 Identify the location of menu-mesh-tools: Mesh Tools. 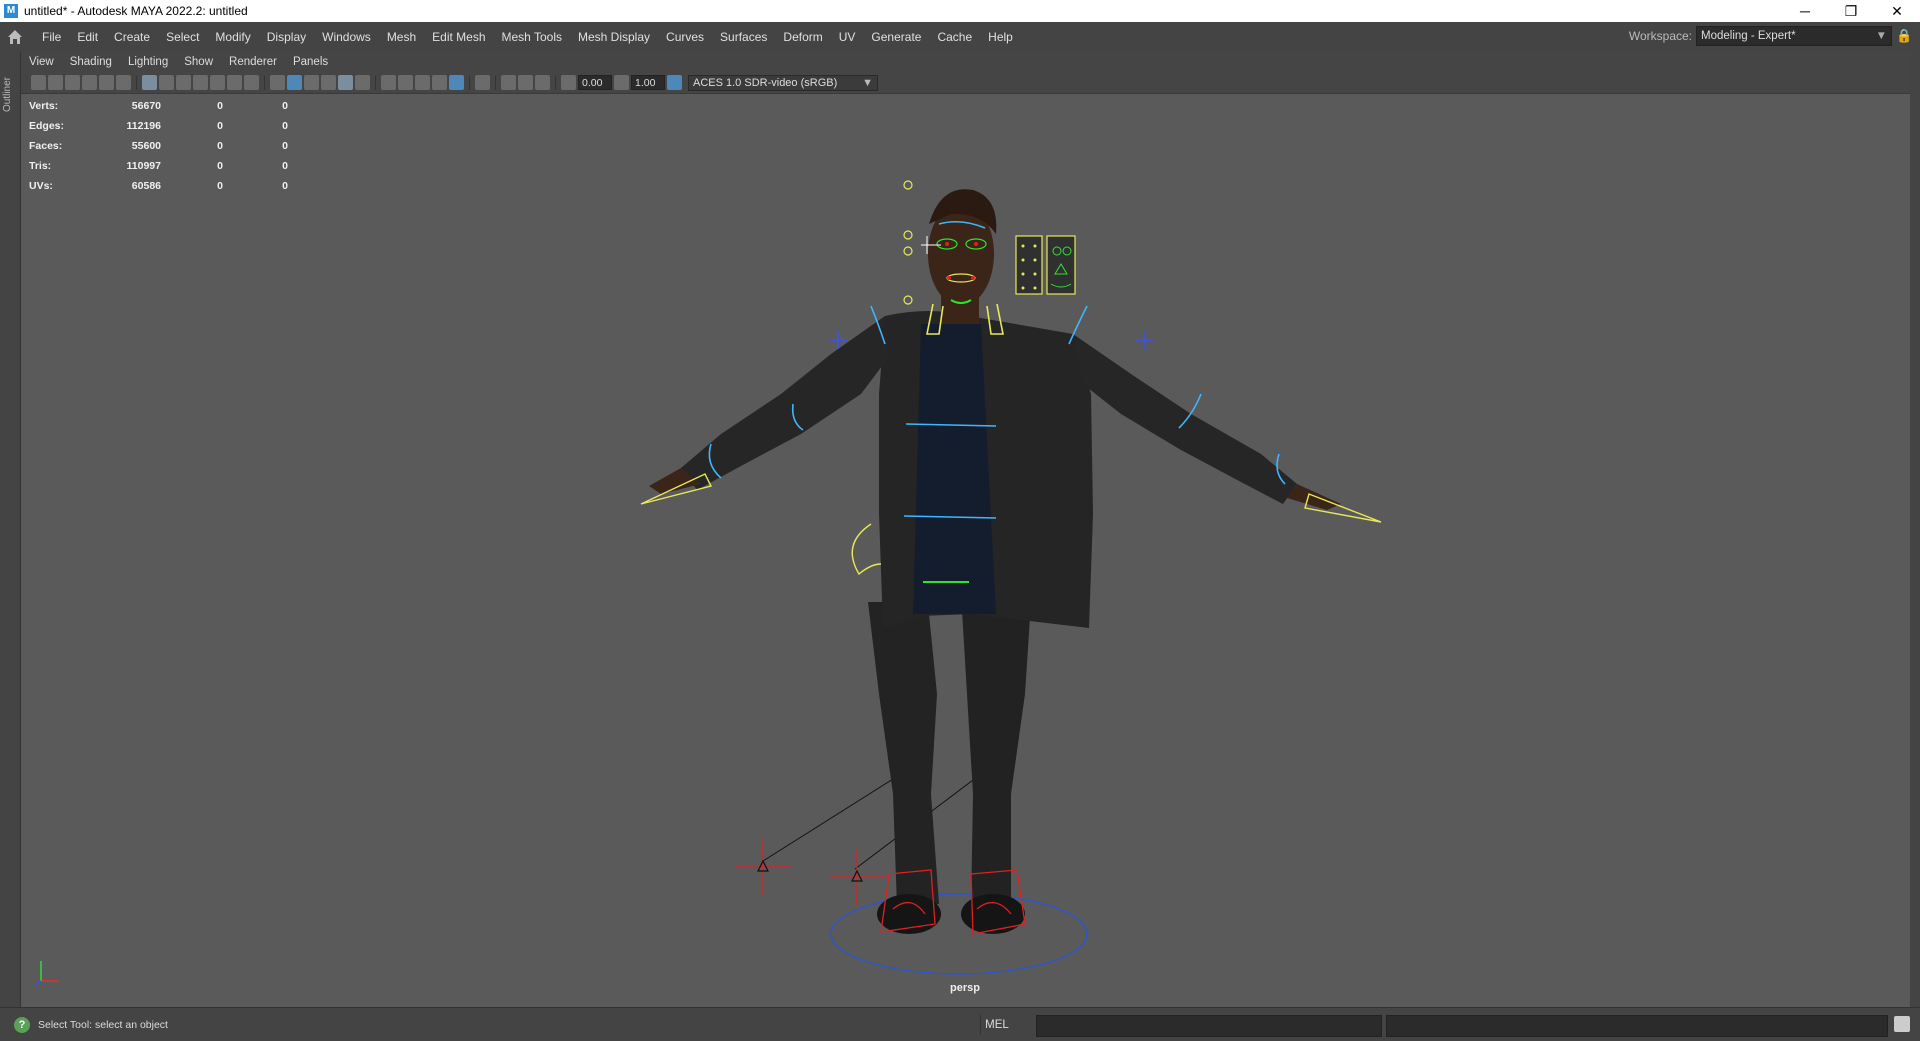
(532, 37).